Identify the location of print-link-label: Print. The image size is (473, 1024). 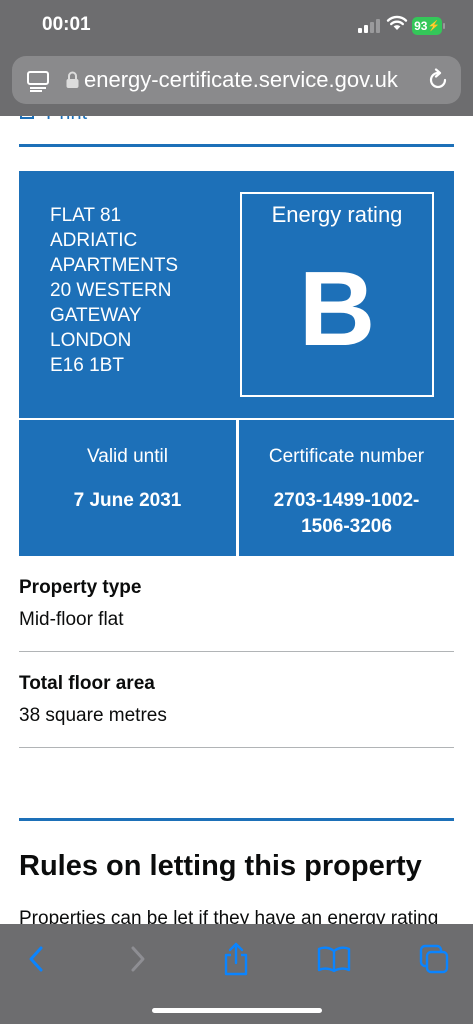
(66, 120).